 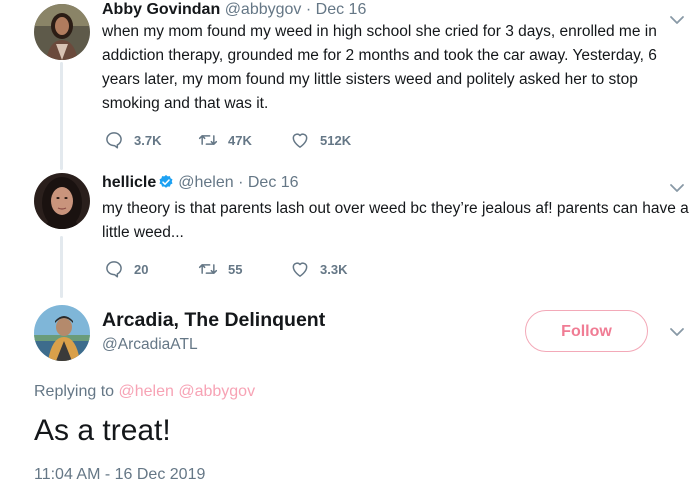 What do you see at coordinates (161, 9) in the screenshot?
I see `tweet1-author-name: Abby Govindan` at bounding box center [161, 9].